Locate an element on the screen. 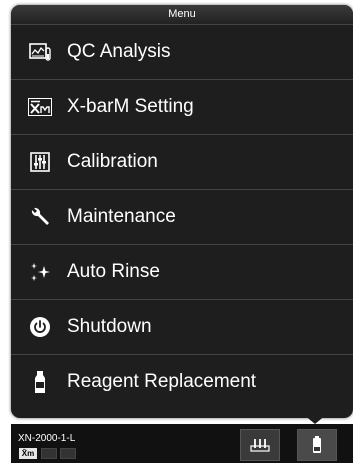 This screenshot has height=463, width=353. menu-item-label: Calibration is located at coordinates (112, 161).